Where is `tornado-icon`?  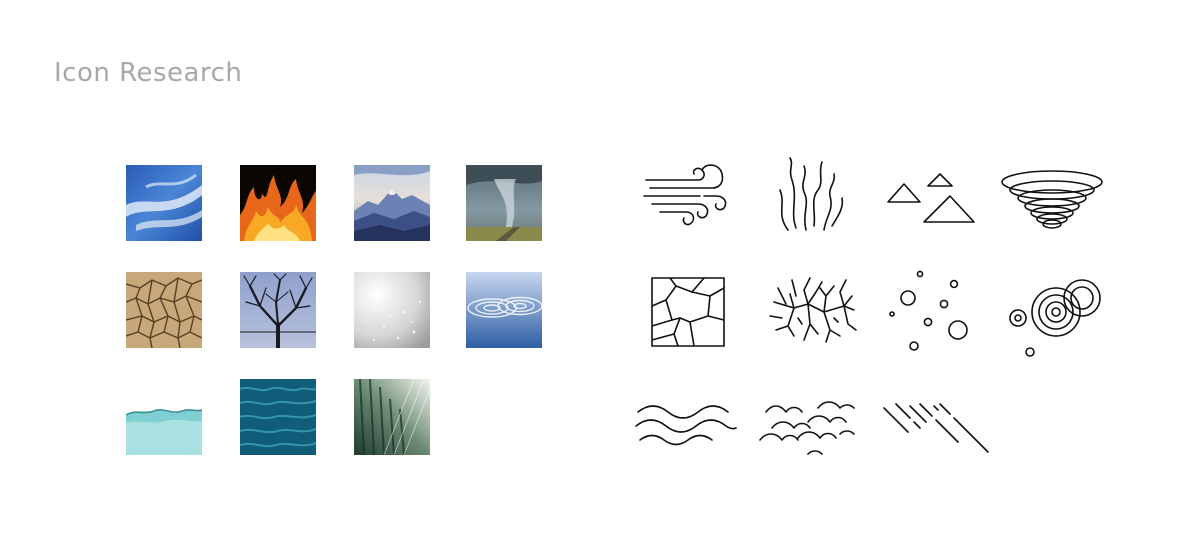 tornado-icon is located at coordinates (1052, 203).